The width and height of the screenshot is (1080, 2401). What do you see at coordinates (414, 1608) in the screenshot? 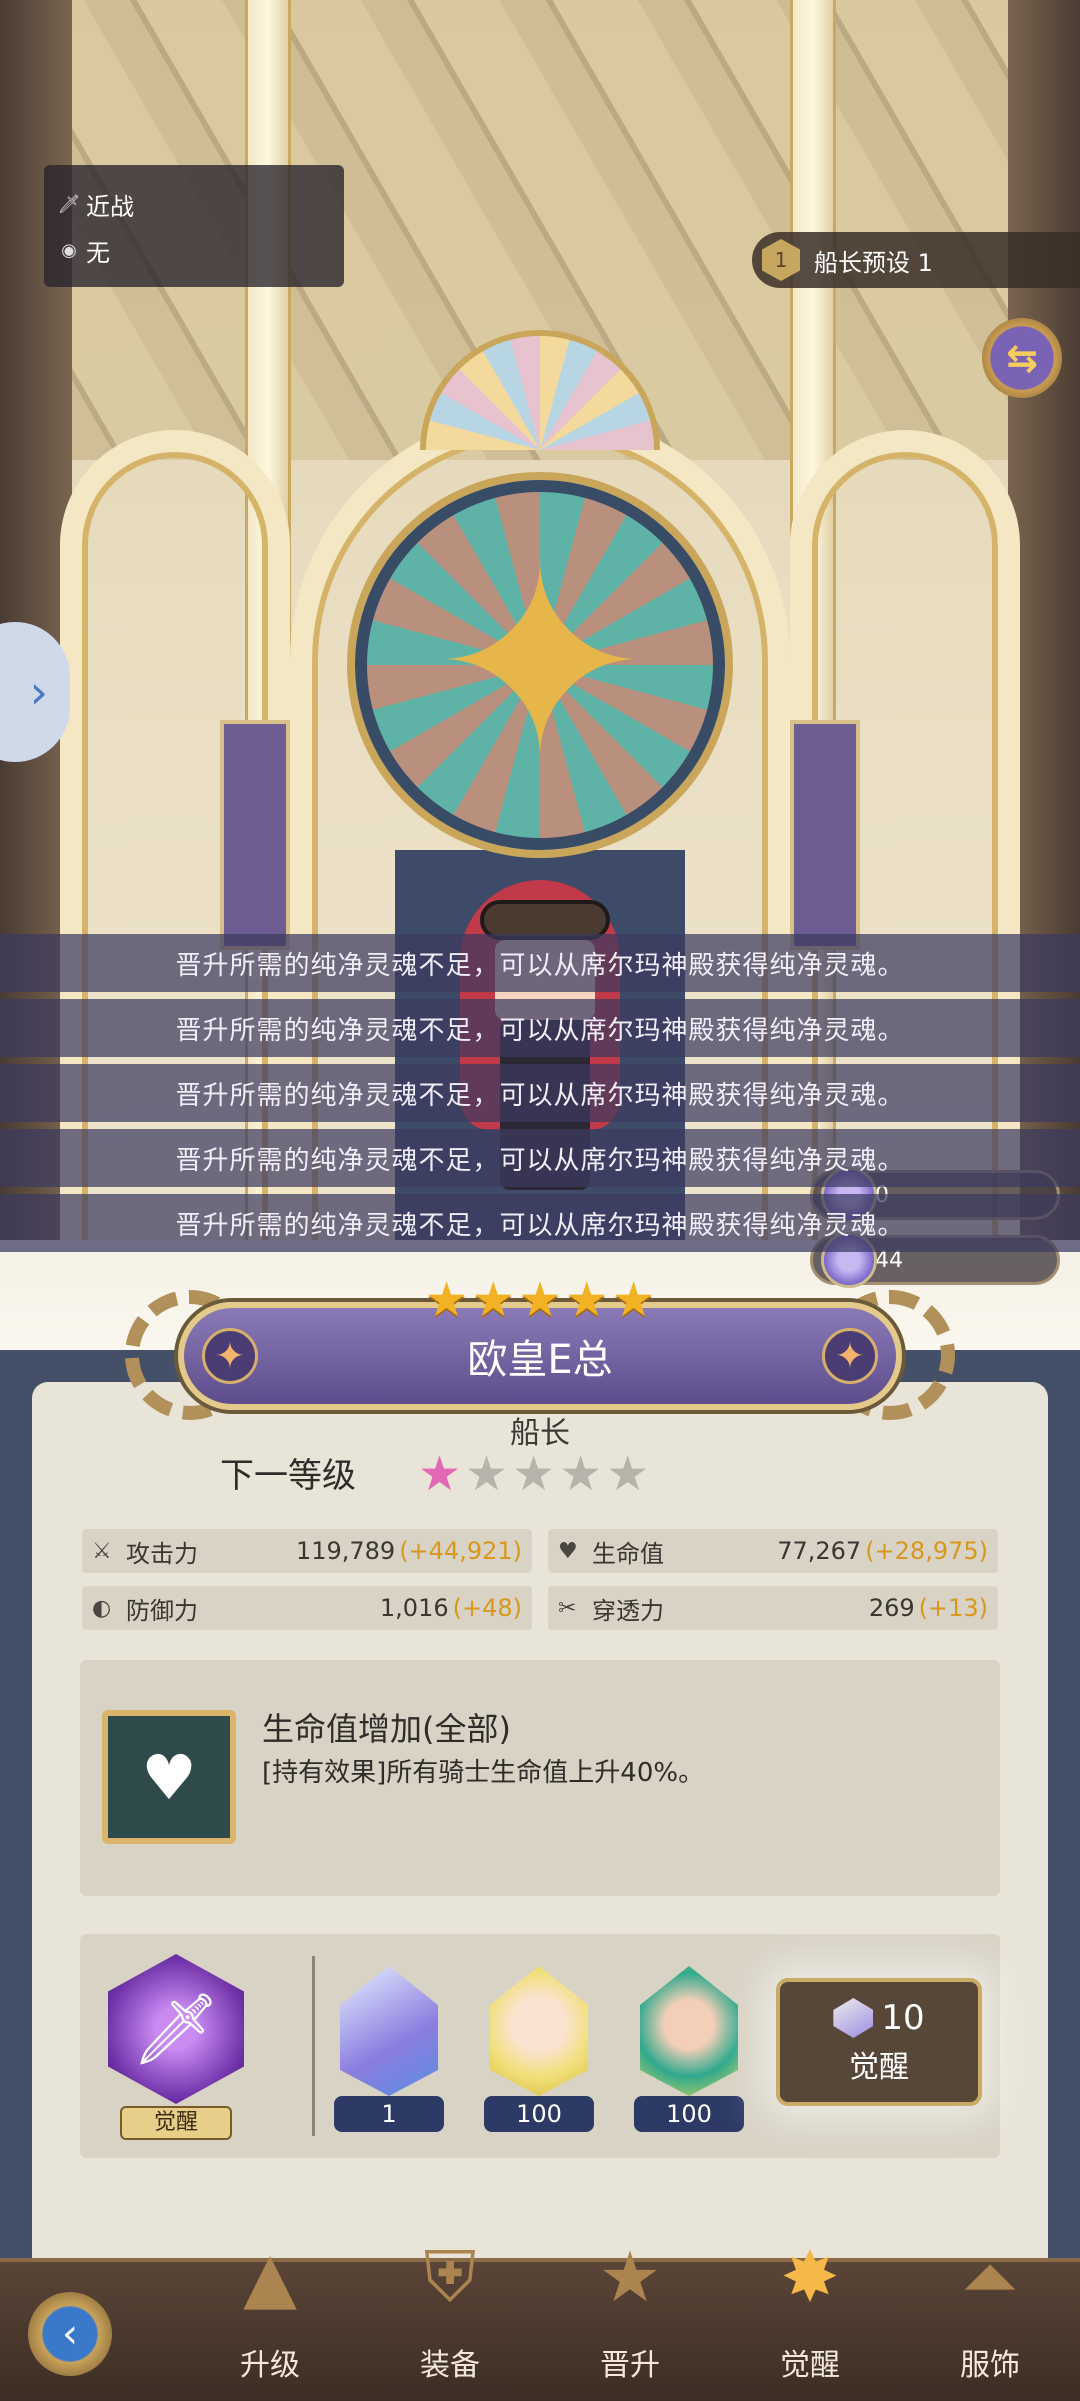
I see `stat-value: 1,016` at bounding box center [414, 1608].